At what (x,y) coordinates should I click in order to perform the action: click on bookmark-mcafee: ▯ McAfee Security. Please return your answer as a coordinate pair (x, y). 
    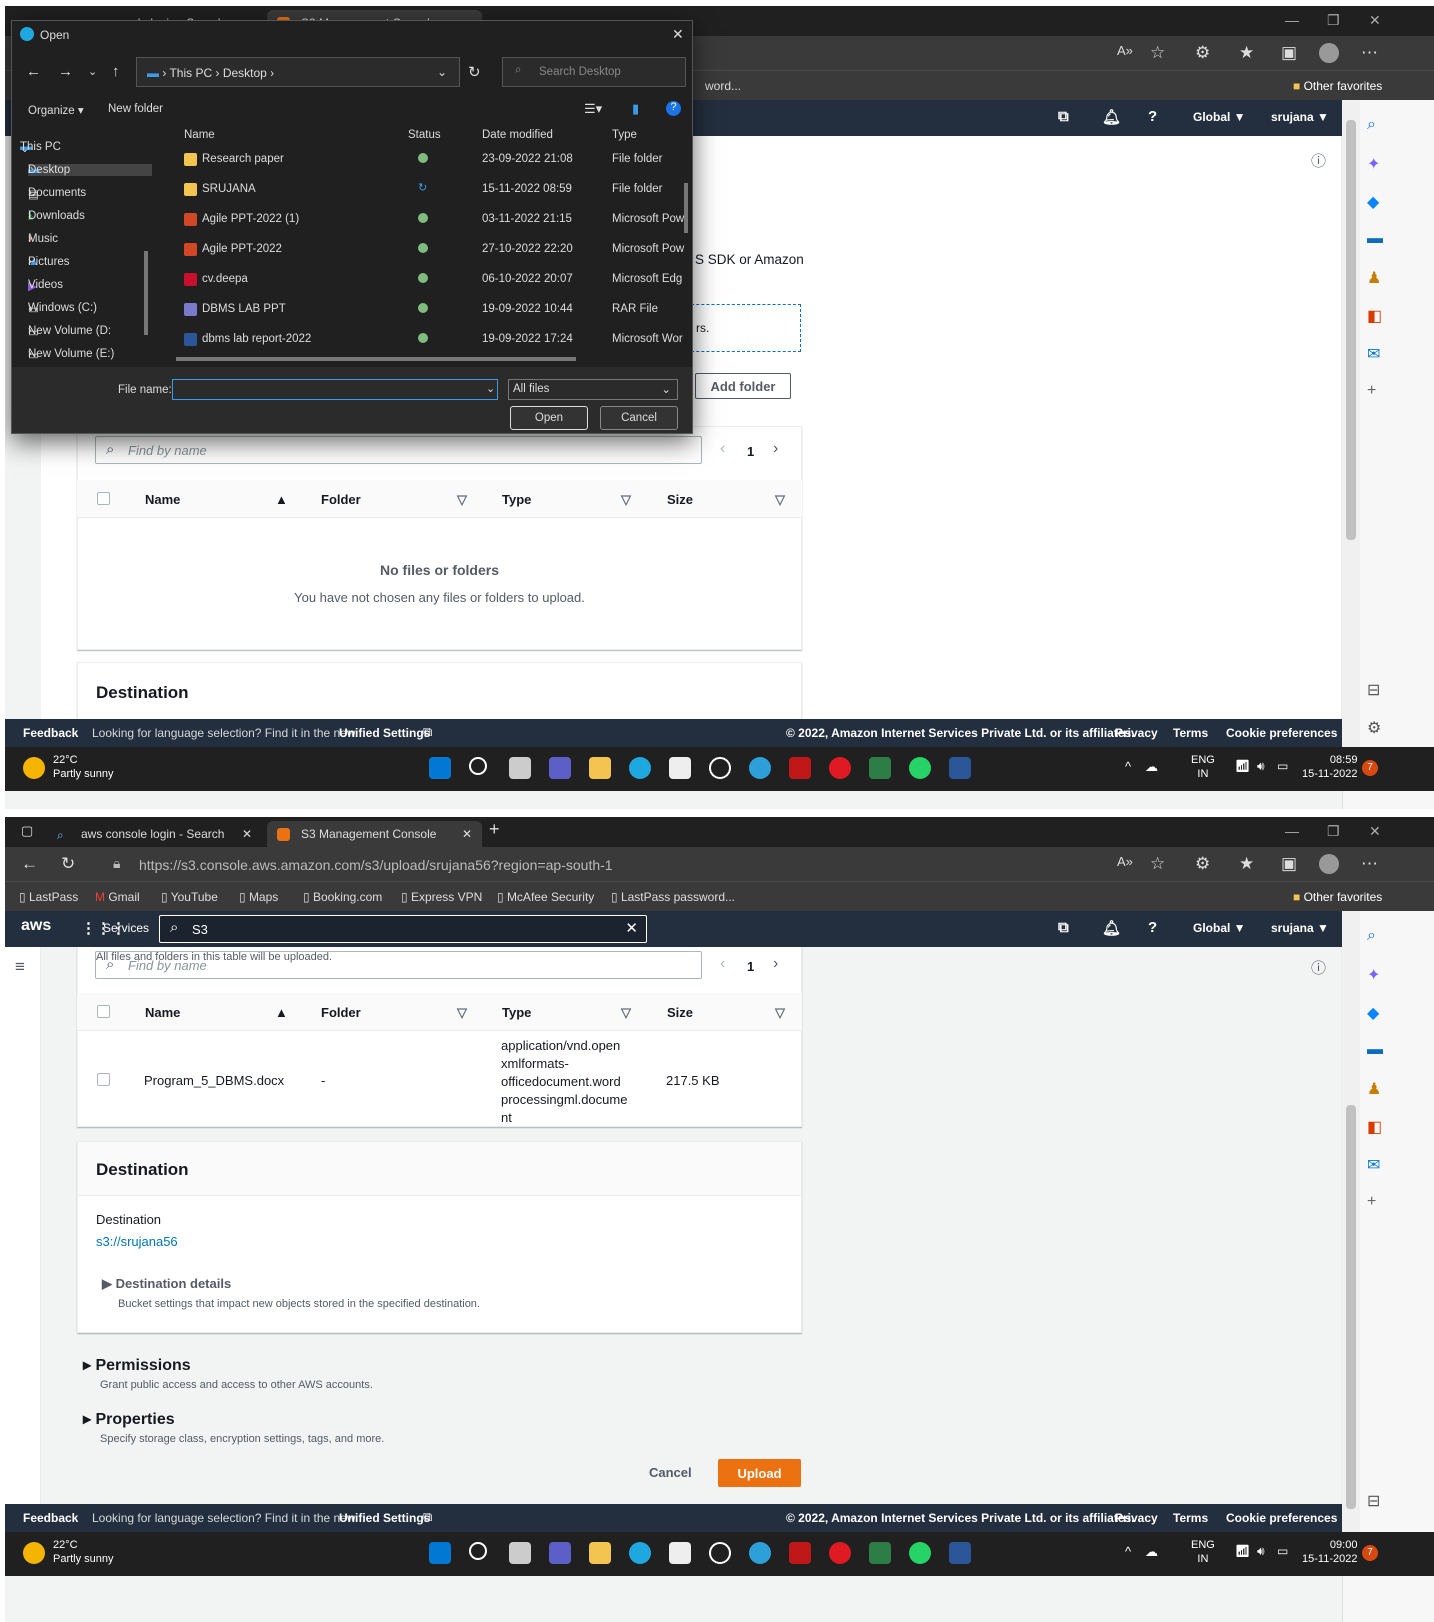
    Looking at the image, I should click on (545, 897).